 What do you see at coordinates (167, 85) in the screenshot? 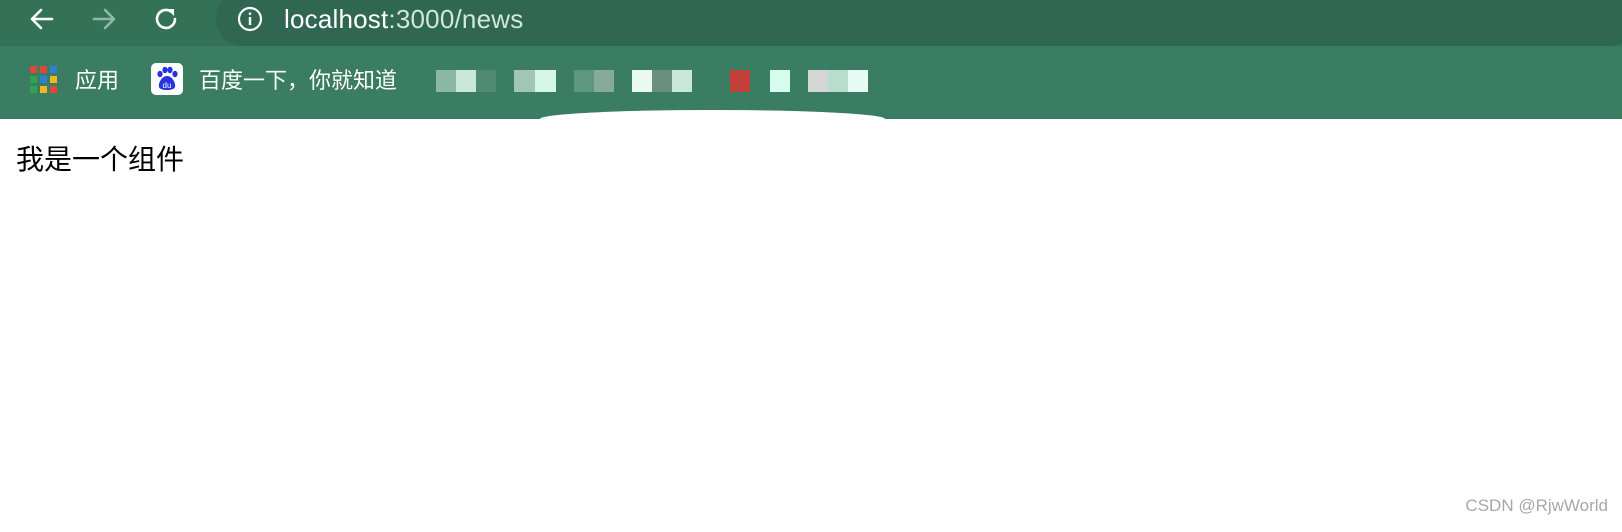
I see `baidu-badge: du` at bounding box center [167, 85].